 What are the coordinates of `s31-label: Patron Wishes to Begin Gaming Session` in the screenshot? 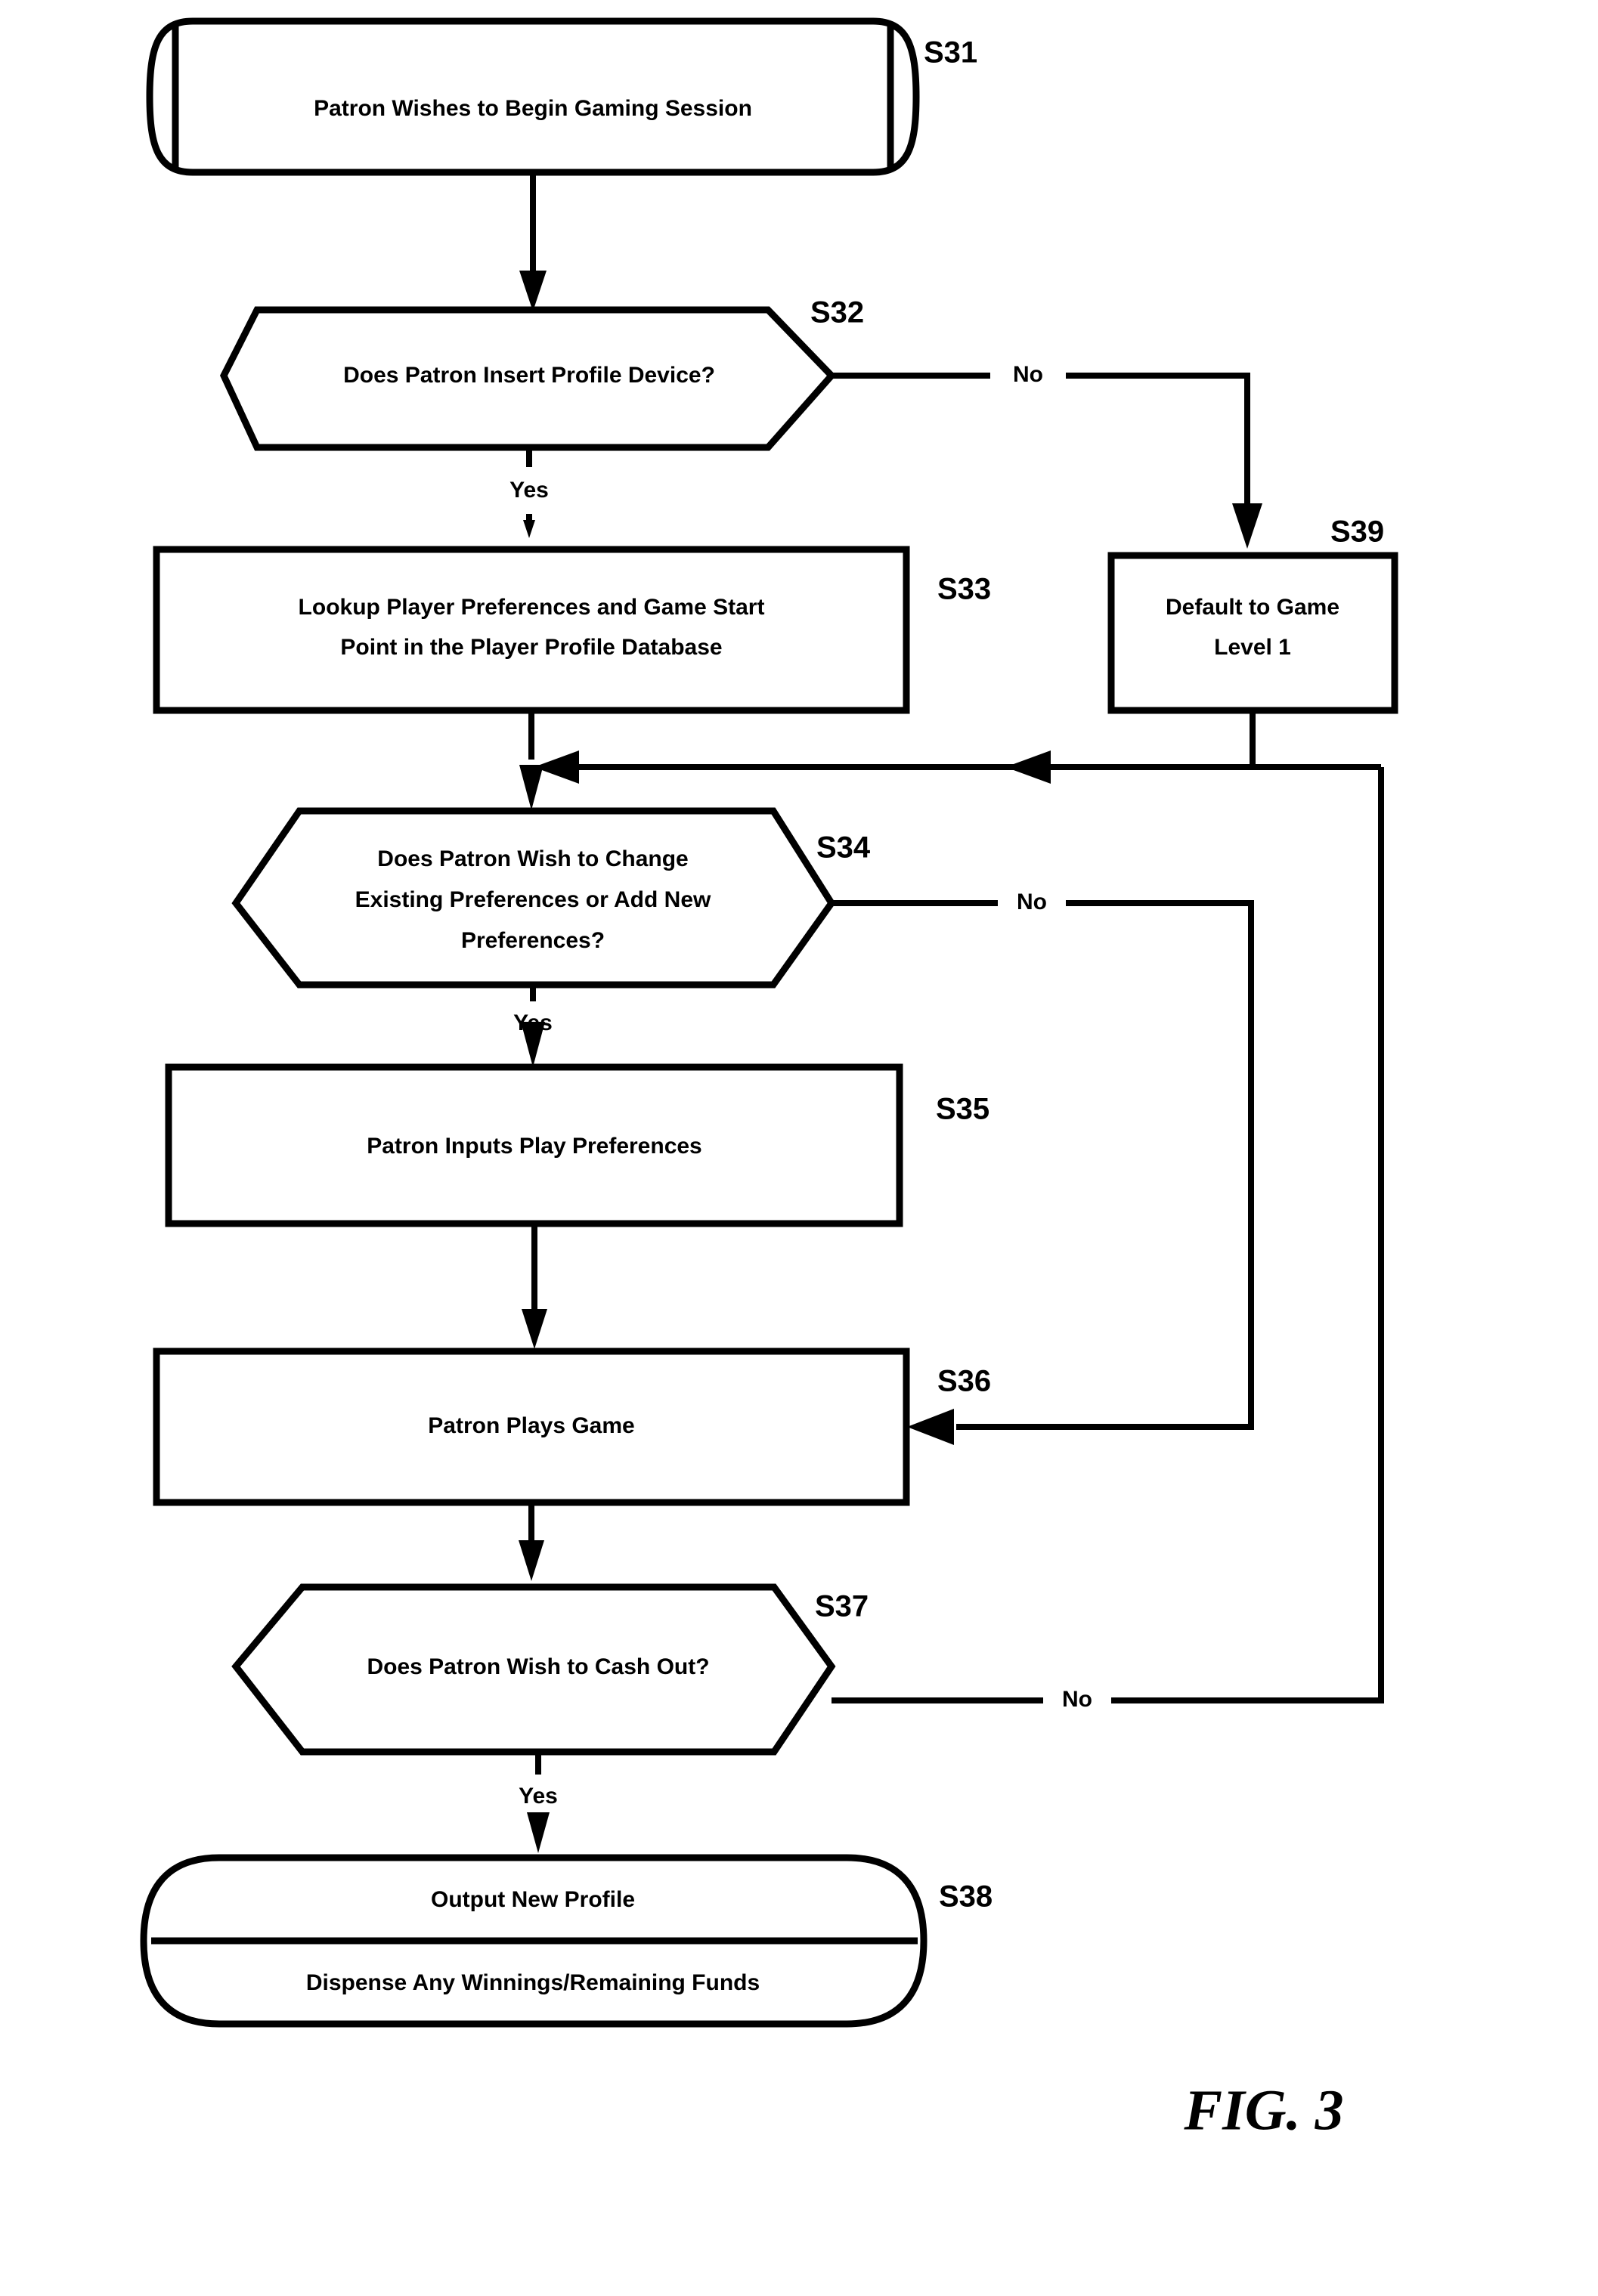 It's located at (533, 108).